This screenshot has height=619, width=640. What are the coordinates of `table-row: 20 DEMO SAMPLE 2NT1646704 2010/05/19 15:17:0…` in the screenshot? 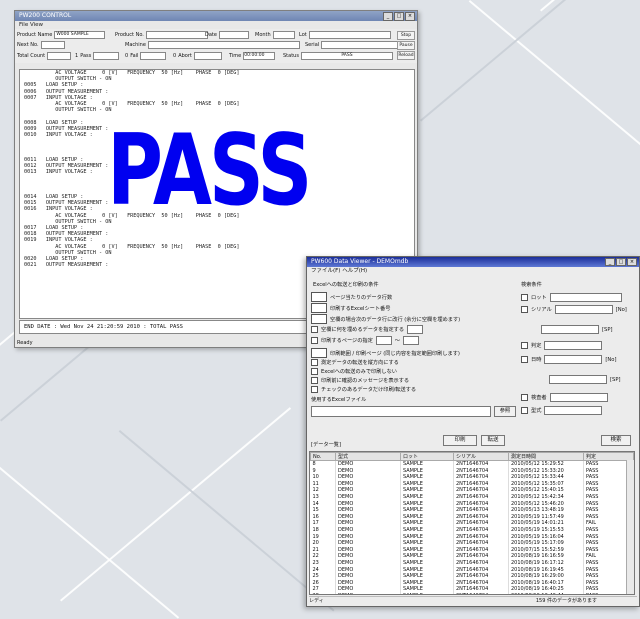 It's located at (472, 543).